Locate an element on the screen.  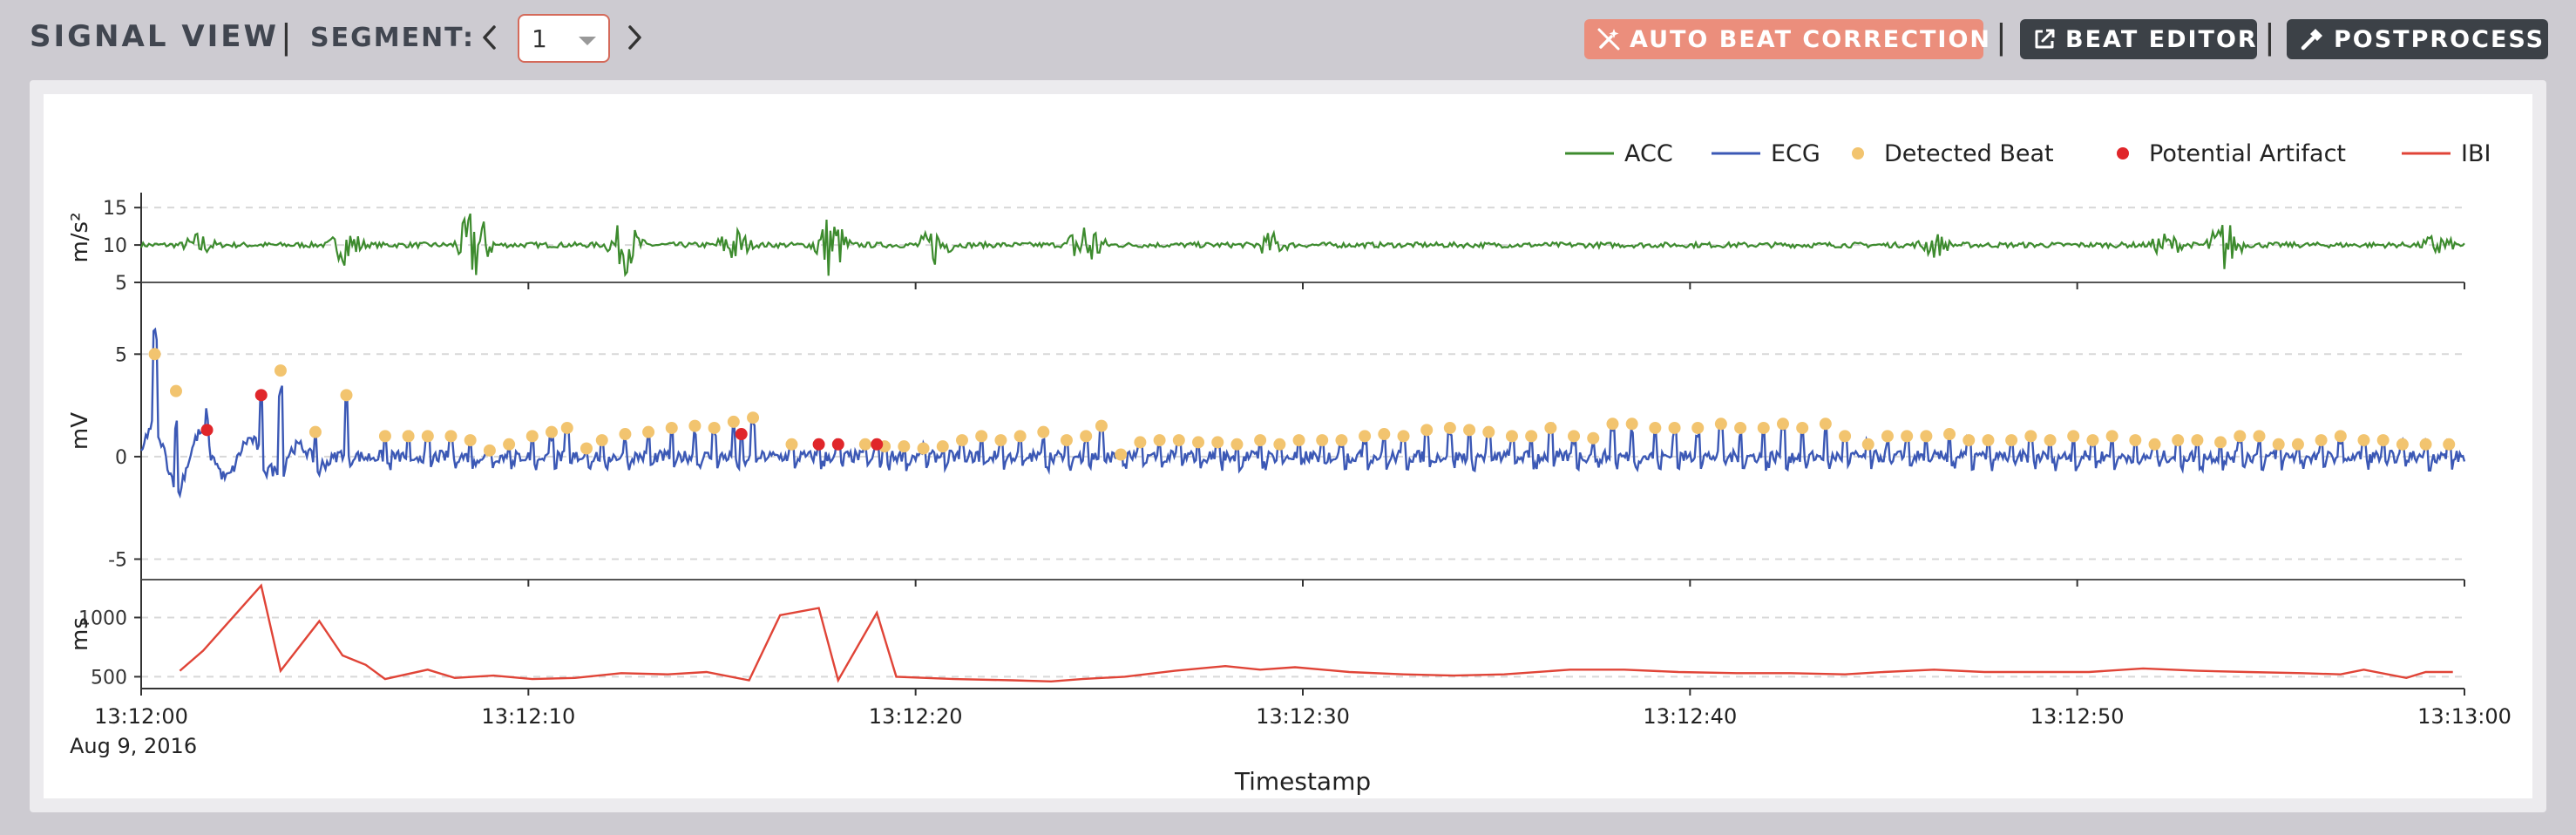
next-segment-button is located at coordinates (634, 37).